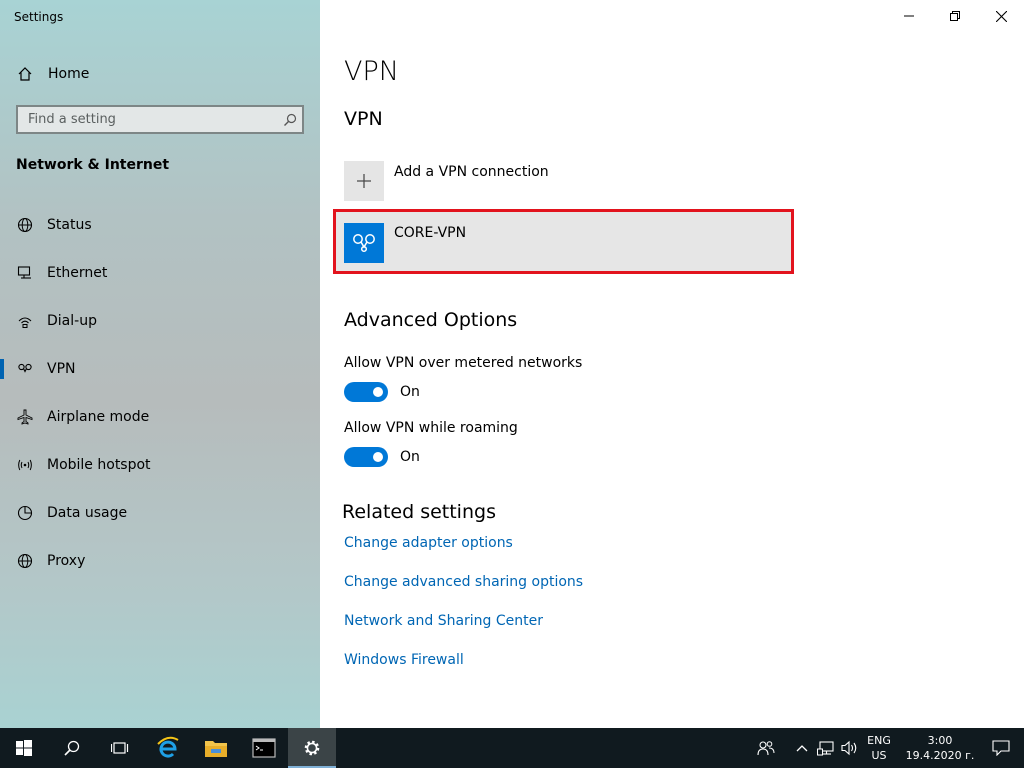 The height and width of the screenshot is (768, 1024). I want to click on command-prompt-icon, so click(264, 748).